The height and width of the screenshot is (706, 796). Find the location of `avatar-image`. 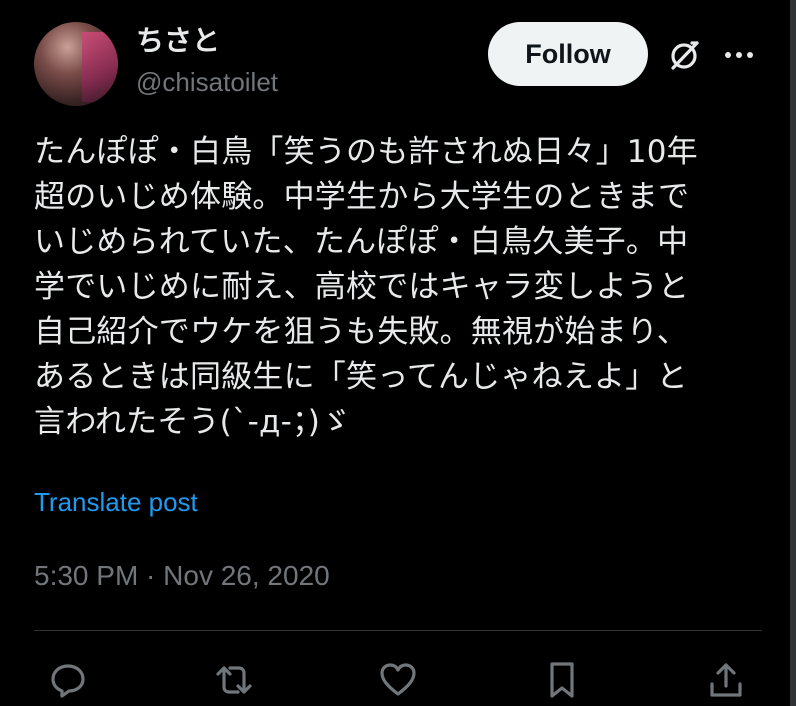

avatar-image is located at coordinates (100, 67).